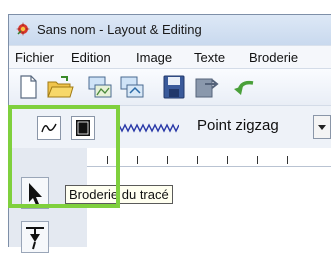 The image size is (331, 257). I want to click on new-file-icon, so click(28, 87).